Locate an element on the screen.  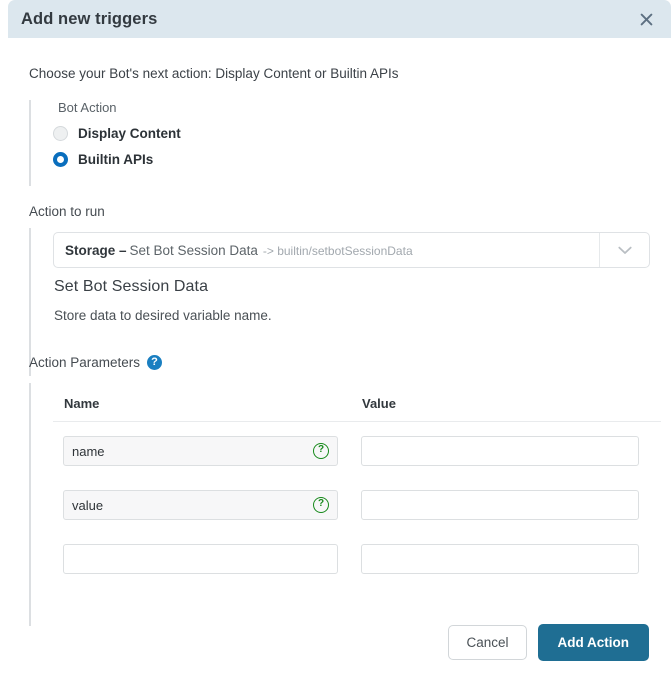
column-header-value: Value is located at coordinates (379, 403).